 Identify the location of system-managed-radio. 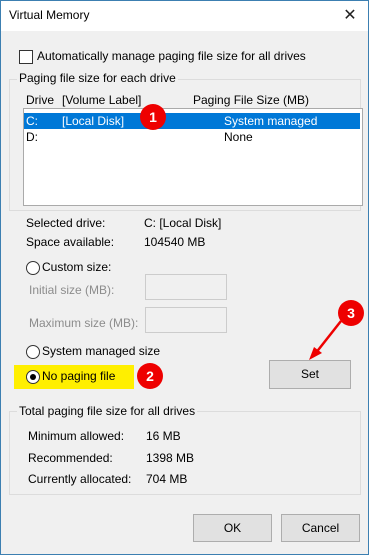
(33, 352).